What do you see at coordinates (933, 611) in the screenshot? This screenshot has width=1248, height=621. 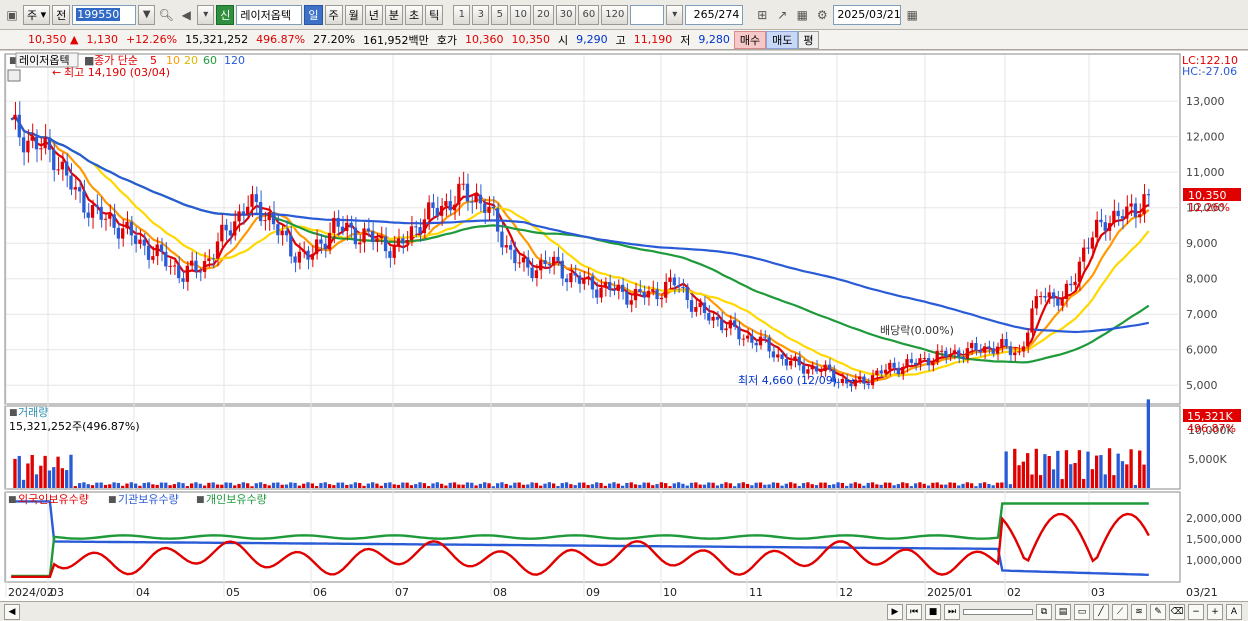 I see `stop-icon: ■` at bounding box center [933, 611].